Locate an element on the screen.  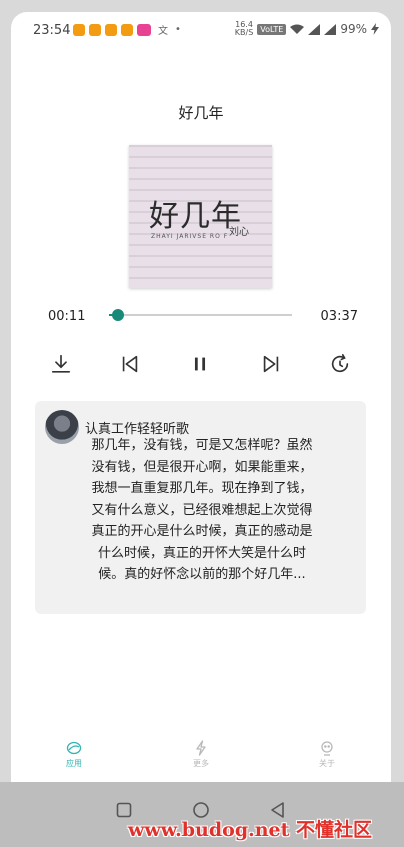
status-time: 23:54 is located at coordinates (52, 30).